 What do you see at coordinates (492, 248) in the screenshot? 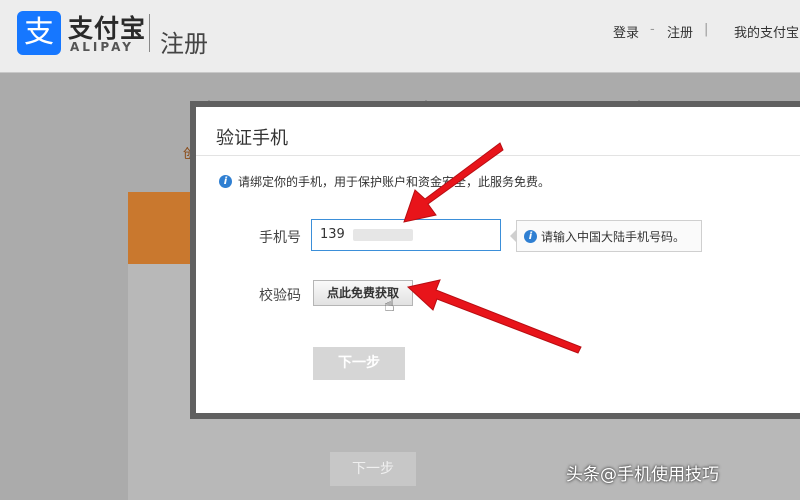
I see `annotation-arrows` at bounding box center [492, 248].